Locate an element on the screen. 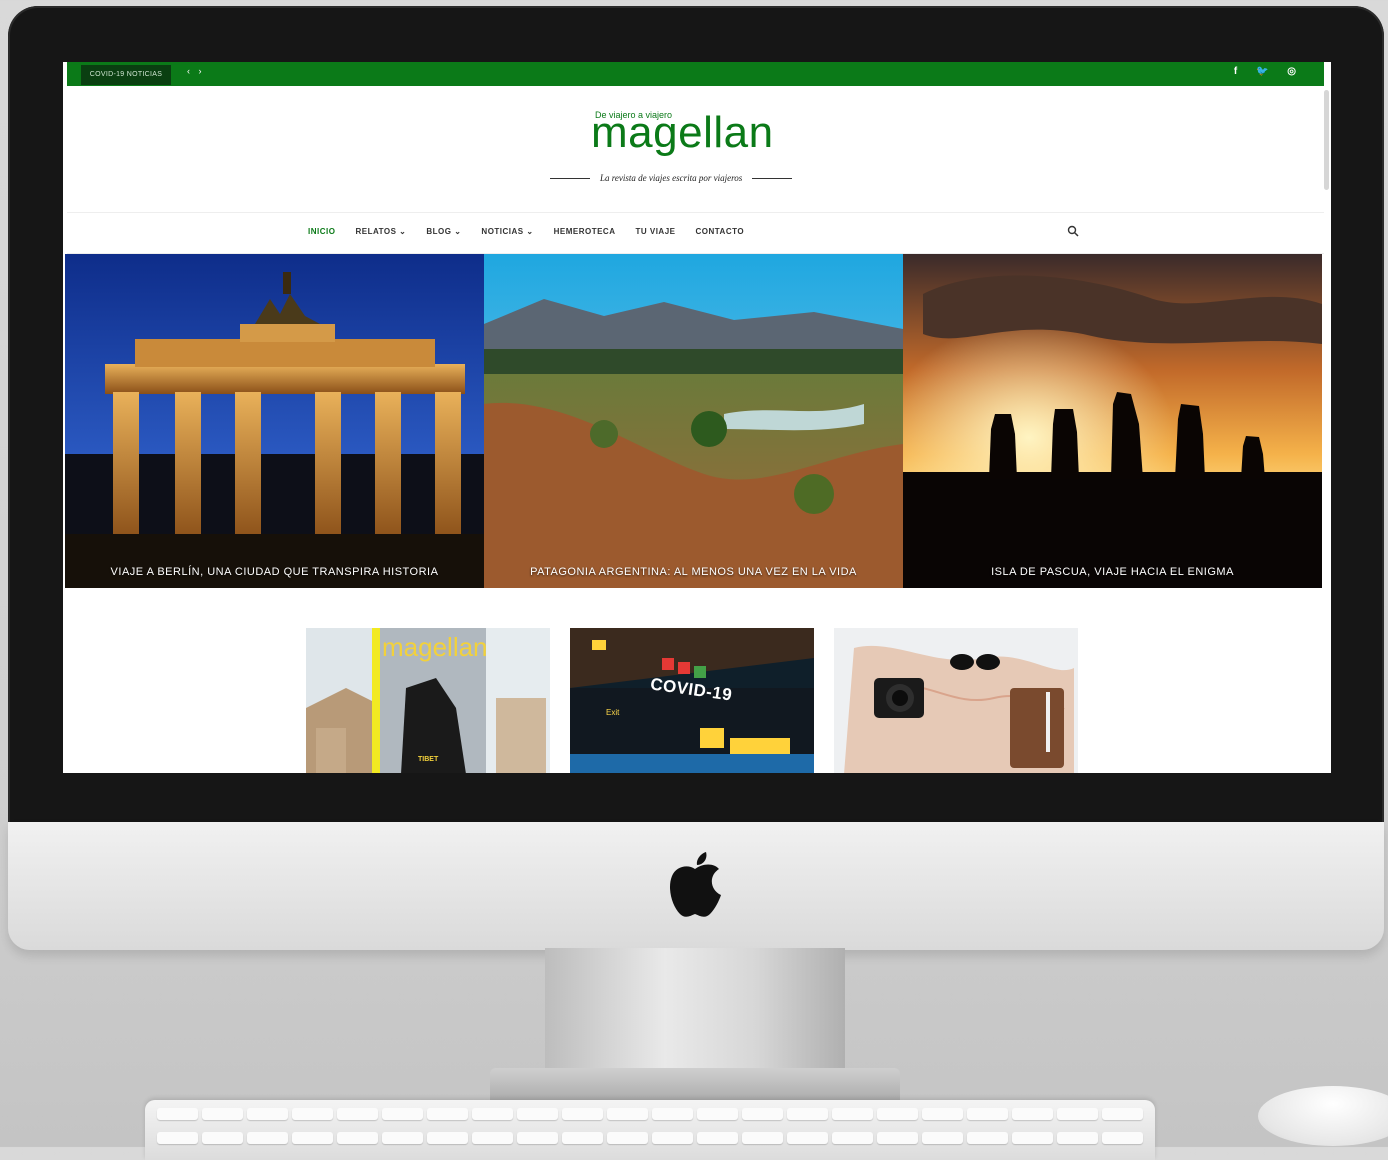 The image size is (1388, 1160). easter-island-sunset-image is located at coordinates (1112, 421).